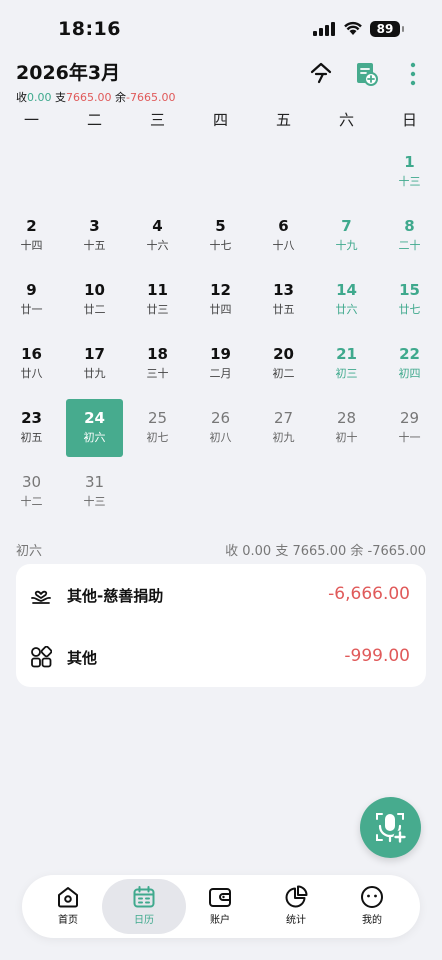 The width and height of the screenshot is (442, 960). What do you see at coordinates (283, 354) in the screenshot?
I see `day-number: 20` at bounding box center [283, 354].